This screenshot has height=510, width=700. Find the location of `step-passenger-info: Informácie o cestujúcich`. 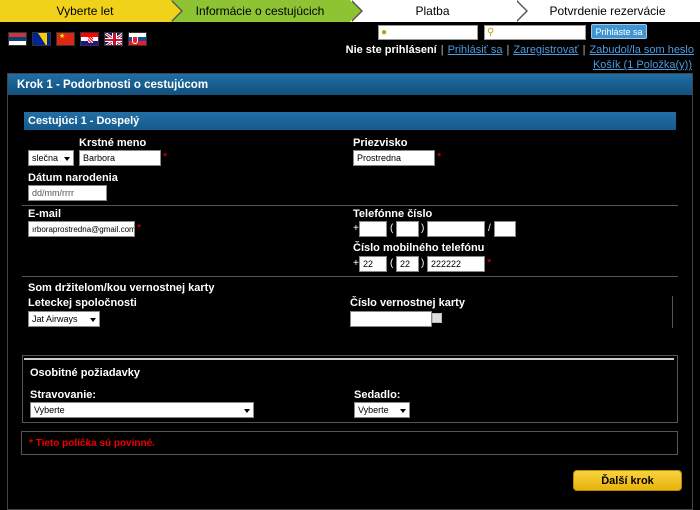

step-passenger-info: Informácie o cestujúcich is located at coordinates (266, 11).